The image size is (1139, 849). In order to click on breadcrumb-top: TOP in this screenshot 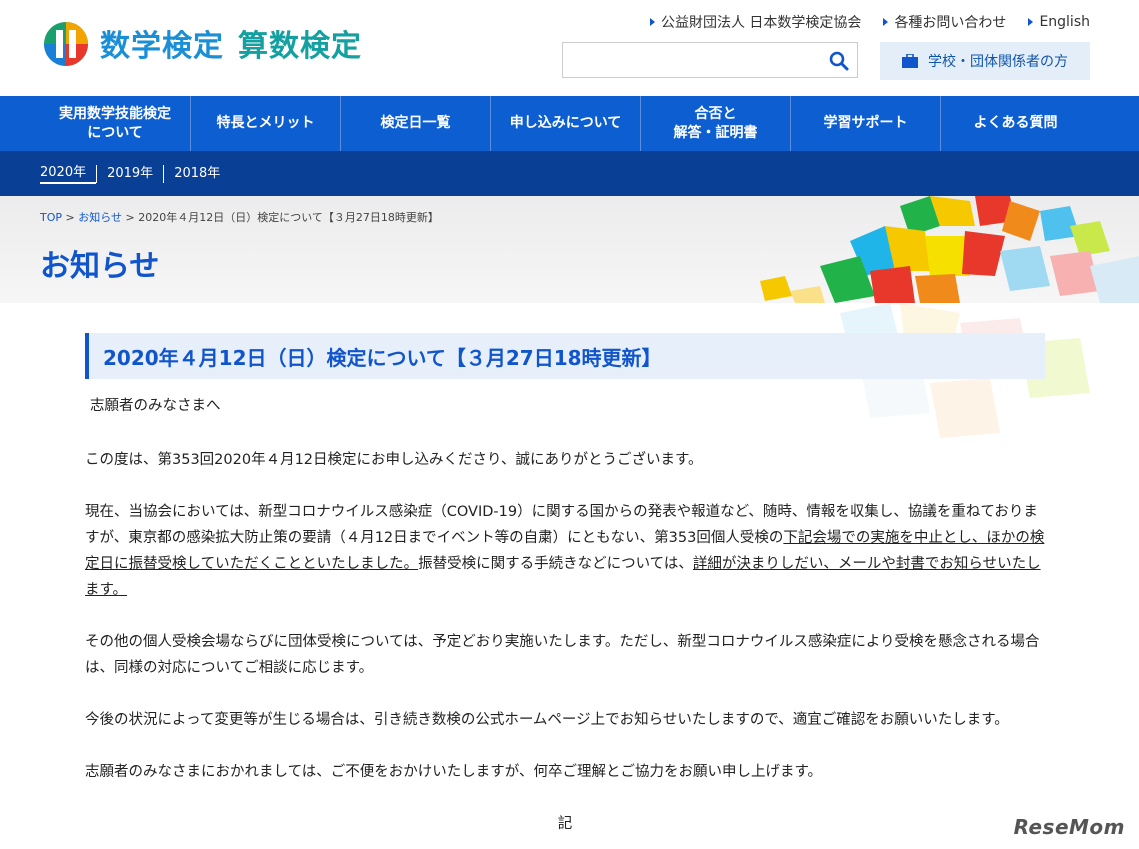, I will do `click(51, 217)`.